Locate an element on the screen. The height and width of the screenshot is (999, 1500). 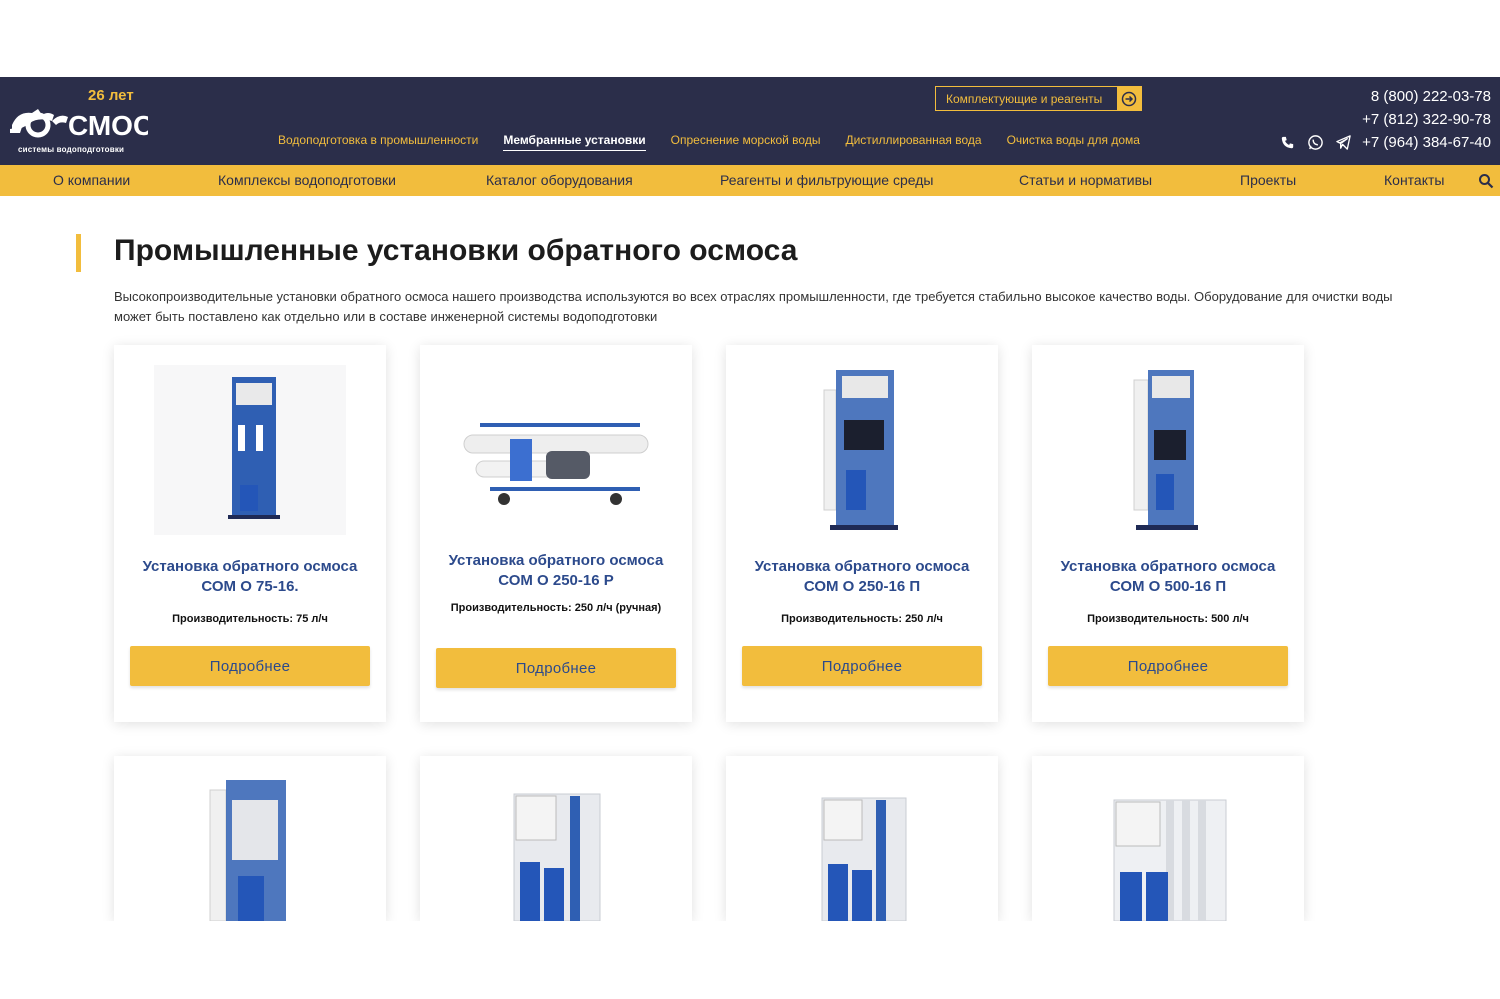
logo: 26 лет СМОС системы водоподготовки is located at coordinates (78, 122).